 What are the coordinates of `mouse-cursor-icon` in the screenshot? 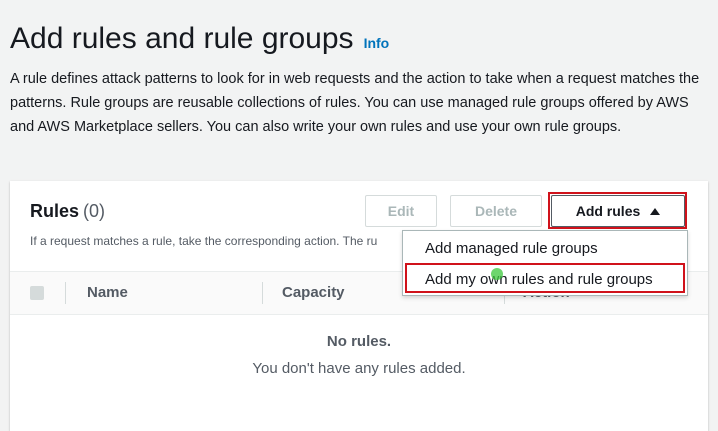 It's located at (497, 274).